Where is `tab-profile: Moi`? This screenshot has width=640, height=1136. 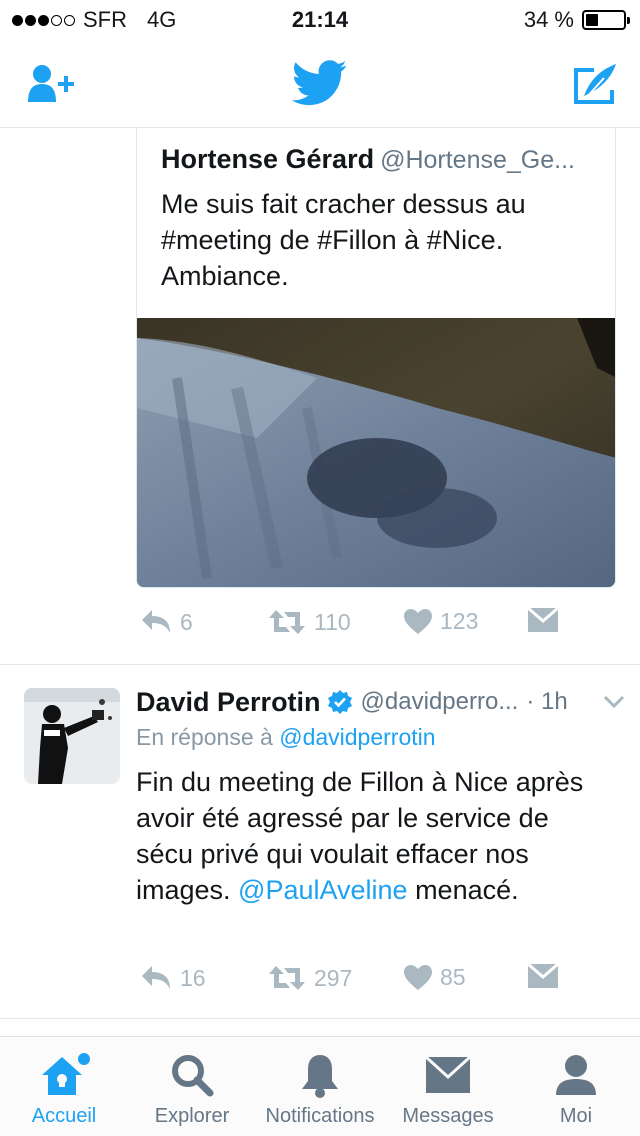 tab-profile: Moi is located at coordinates (576, 1086).